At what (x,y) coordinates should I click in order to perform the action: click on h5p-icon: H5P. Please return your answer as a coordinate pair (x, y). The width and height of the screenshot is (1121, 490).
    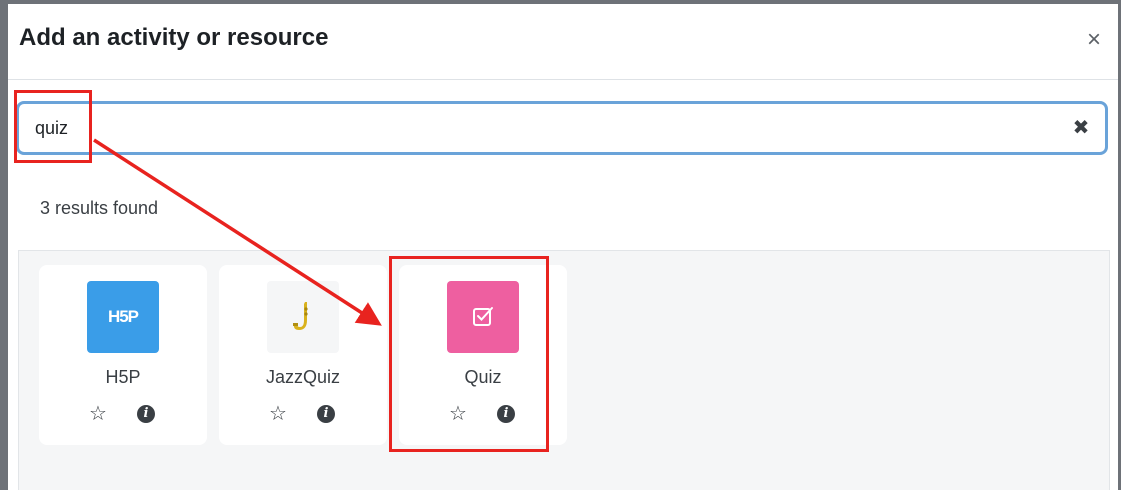
    Looking at the image, I should click on (123, 317).